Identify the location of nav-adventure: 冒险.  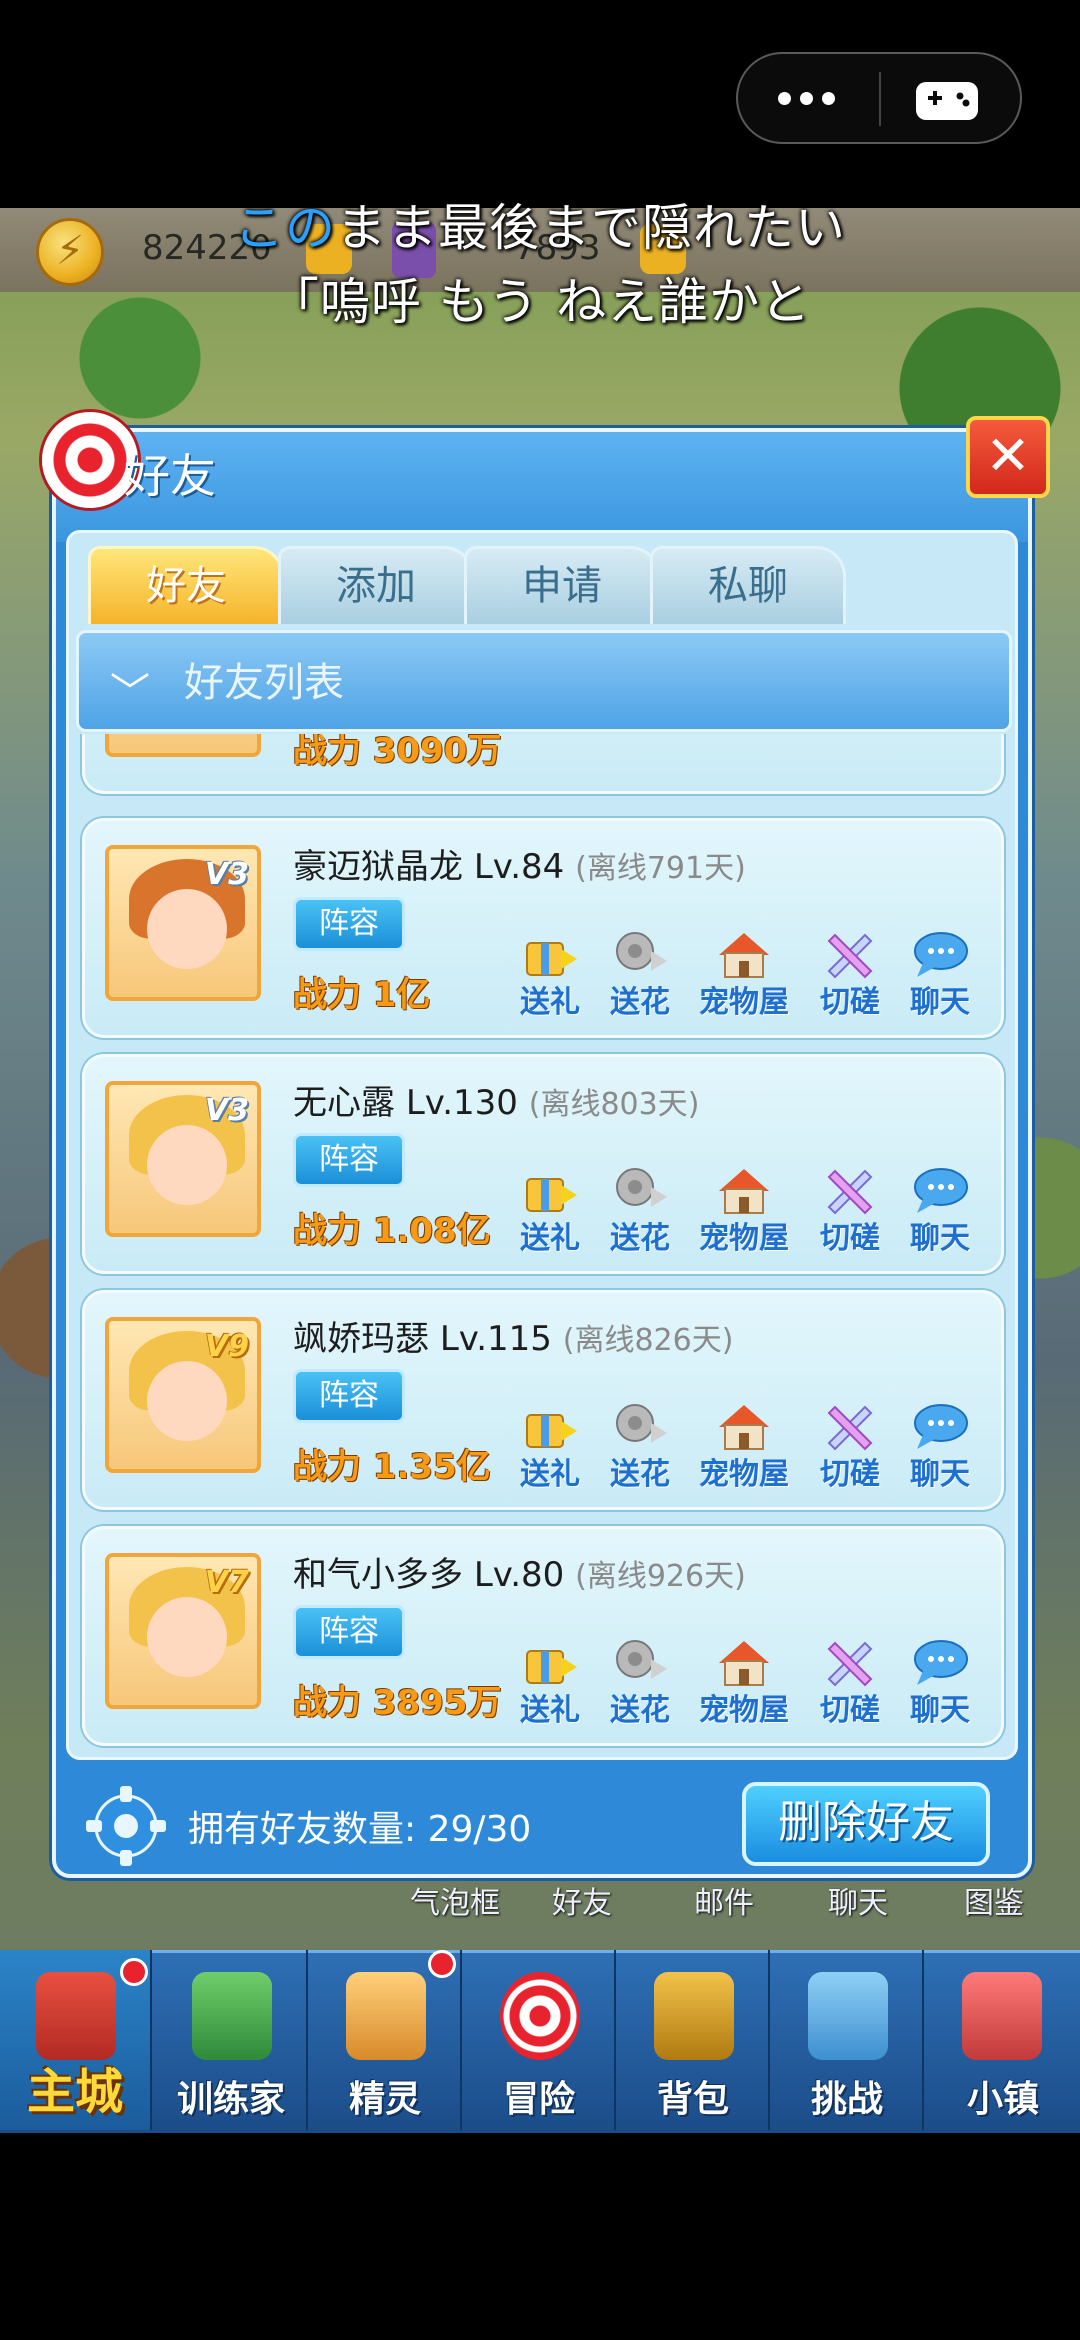
(540, 2040).